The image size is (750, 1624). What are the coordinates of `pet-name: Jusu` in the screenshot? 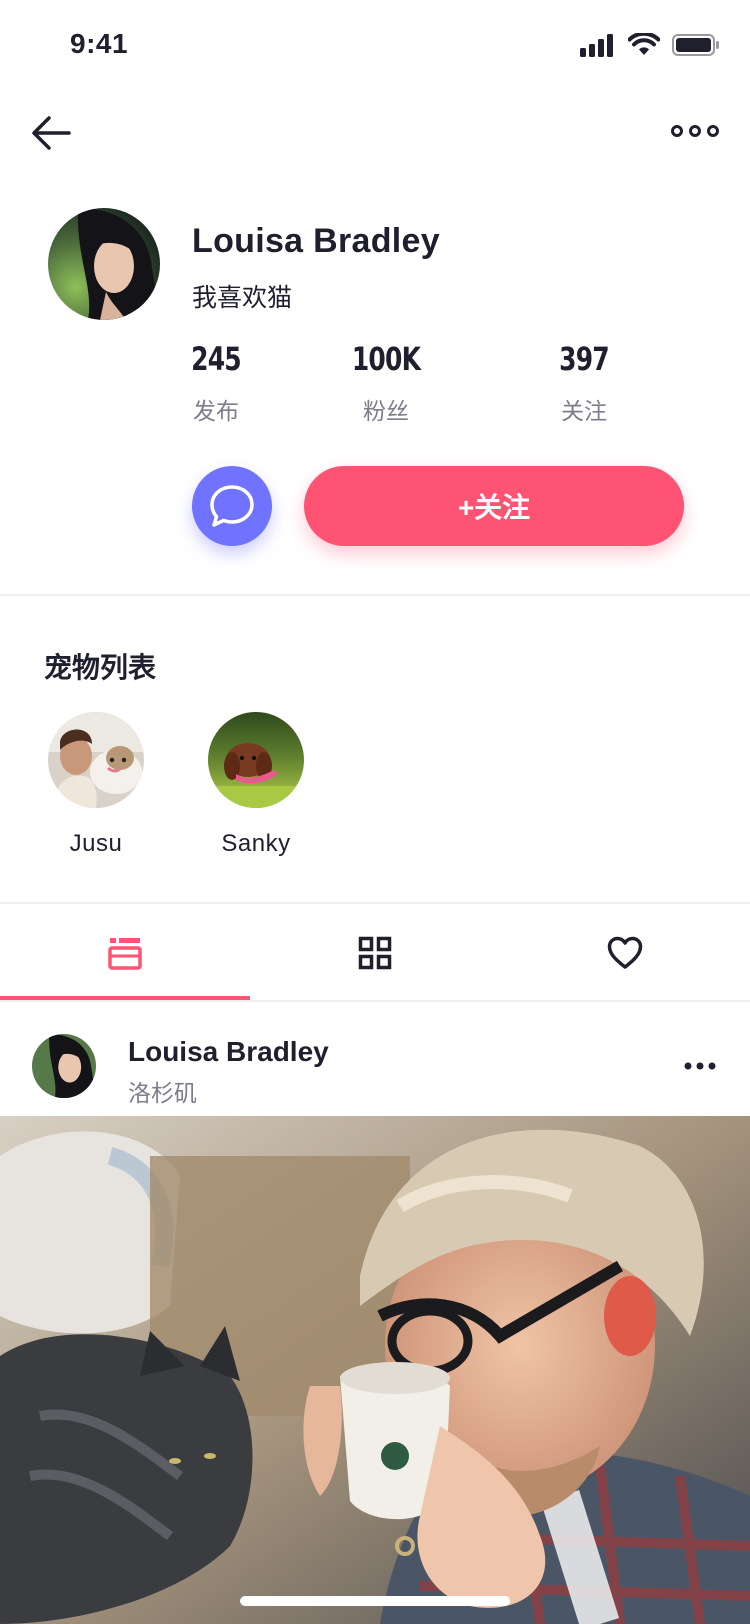 It's located at (96, 843).